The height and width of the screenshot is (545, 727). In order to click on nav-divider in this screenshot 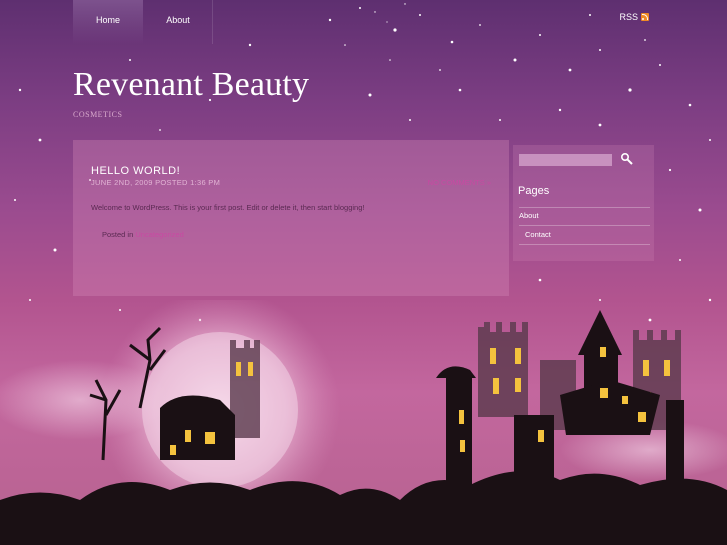, I will do `click(212, 22)`.